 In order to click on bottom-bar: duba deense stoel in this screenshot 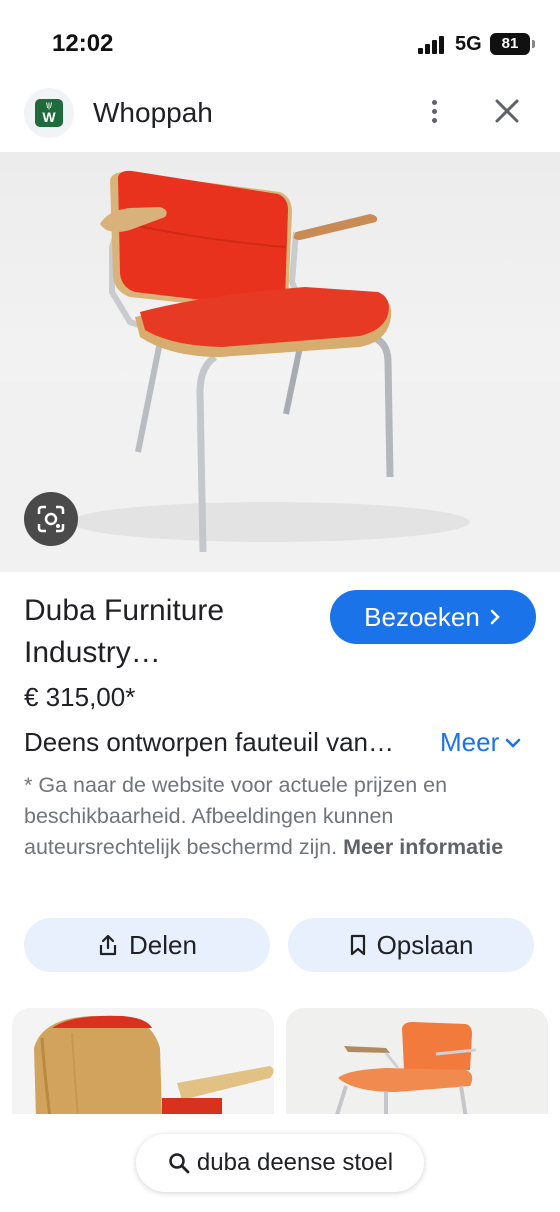, I will do `click(280, 1163)`.